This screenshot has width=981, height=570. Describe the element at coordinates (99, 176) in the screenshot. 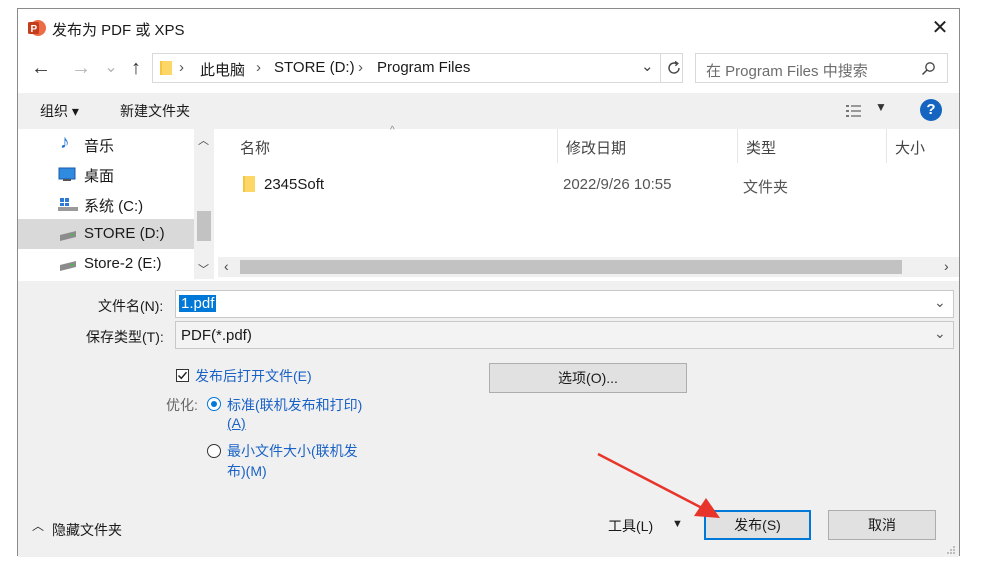

I see `sidebar-item-label: 桌面` at that location.